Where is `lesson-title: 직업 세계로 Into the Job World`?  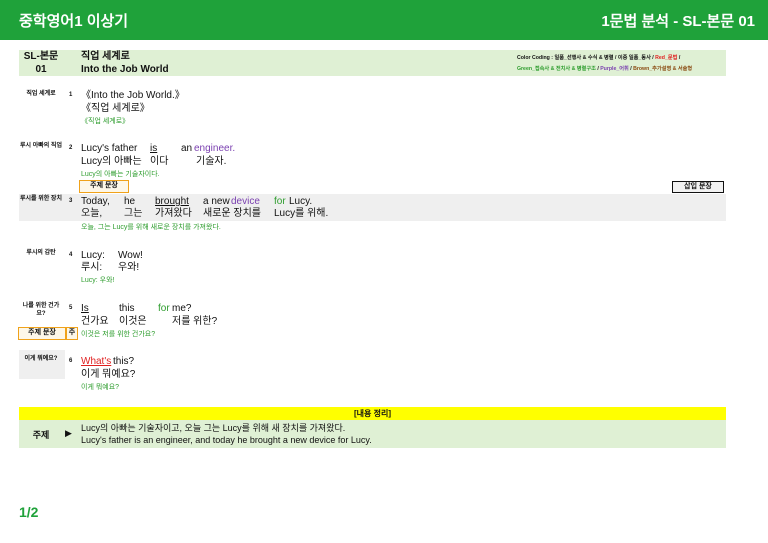
lesson-title: 직업 세계로 Into the Job World is located at coordinates (125, 63).